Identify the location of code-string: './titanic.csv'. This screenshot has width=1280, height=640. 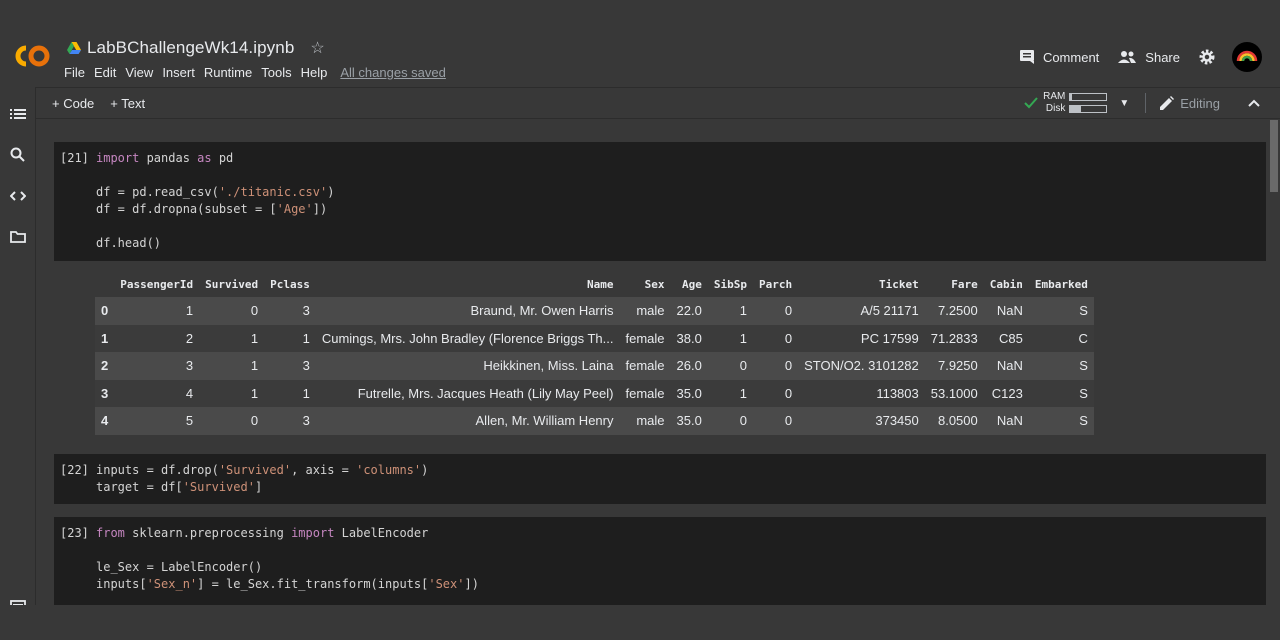
(273, 192).